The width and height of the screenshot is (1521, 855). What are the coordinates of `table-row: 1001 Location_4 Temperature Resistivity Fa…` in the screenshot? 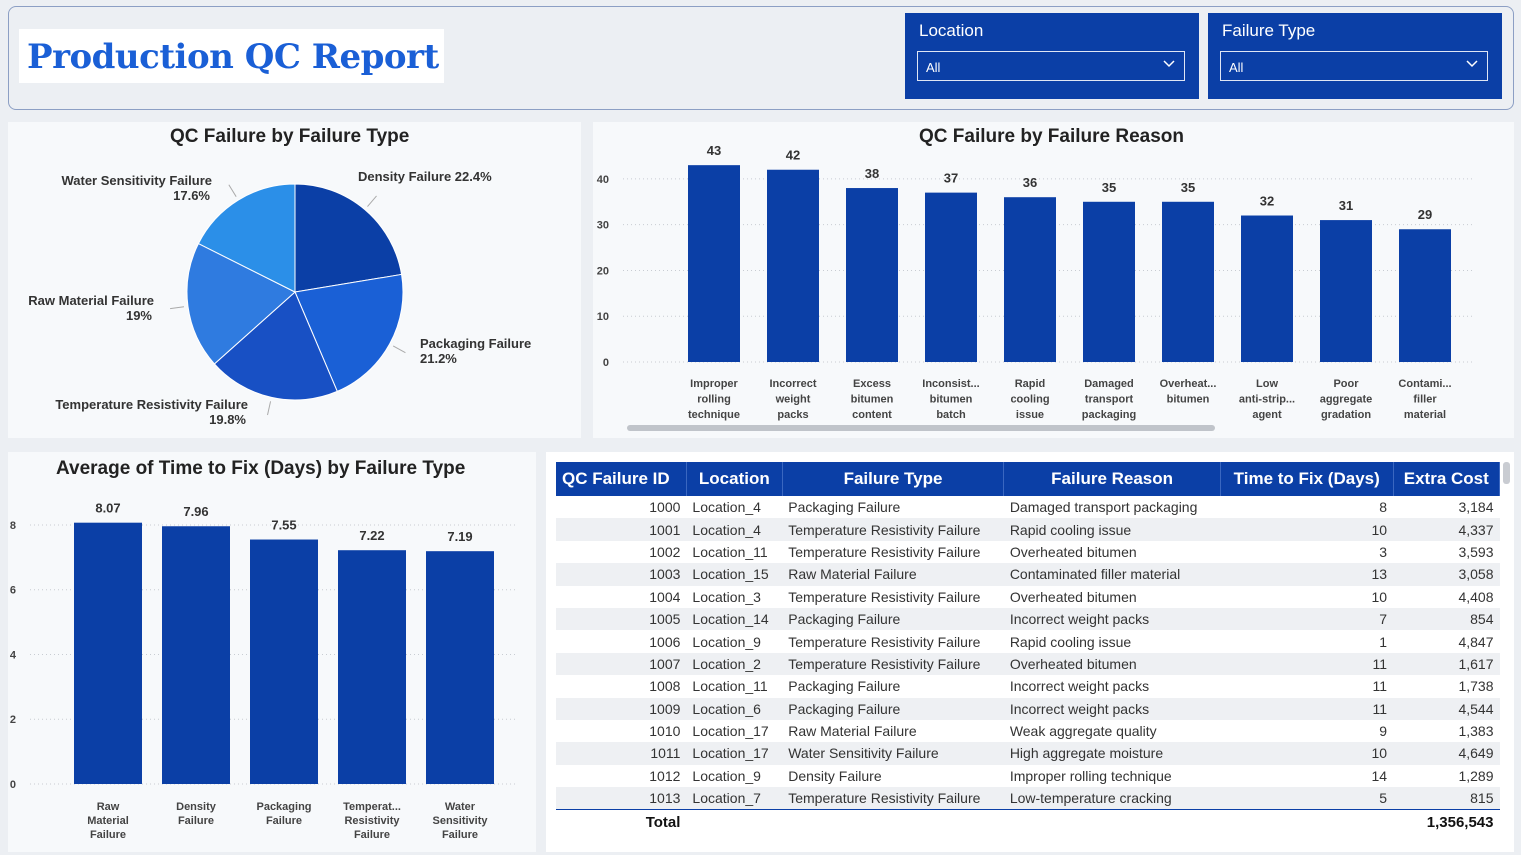 It's located at (1028, 529).